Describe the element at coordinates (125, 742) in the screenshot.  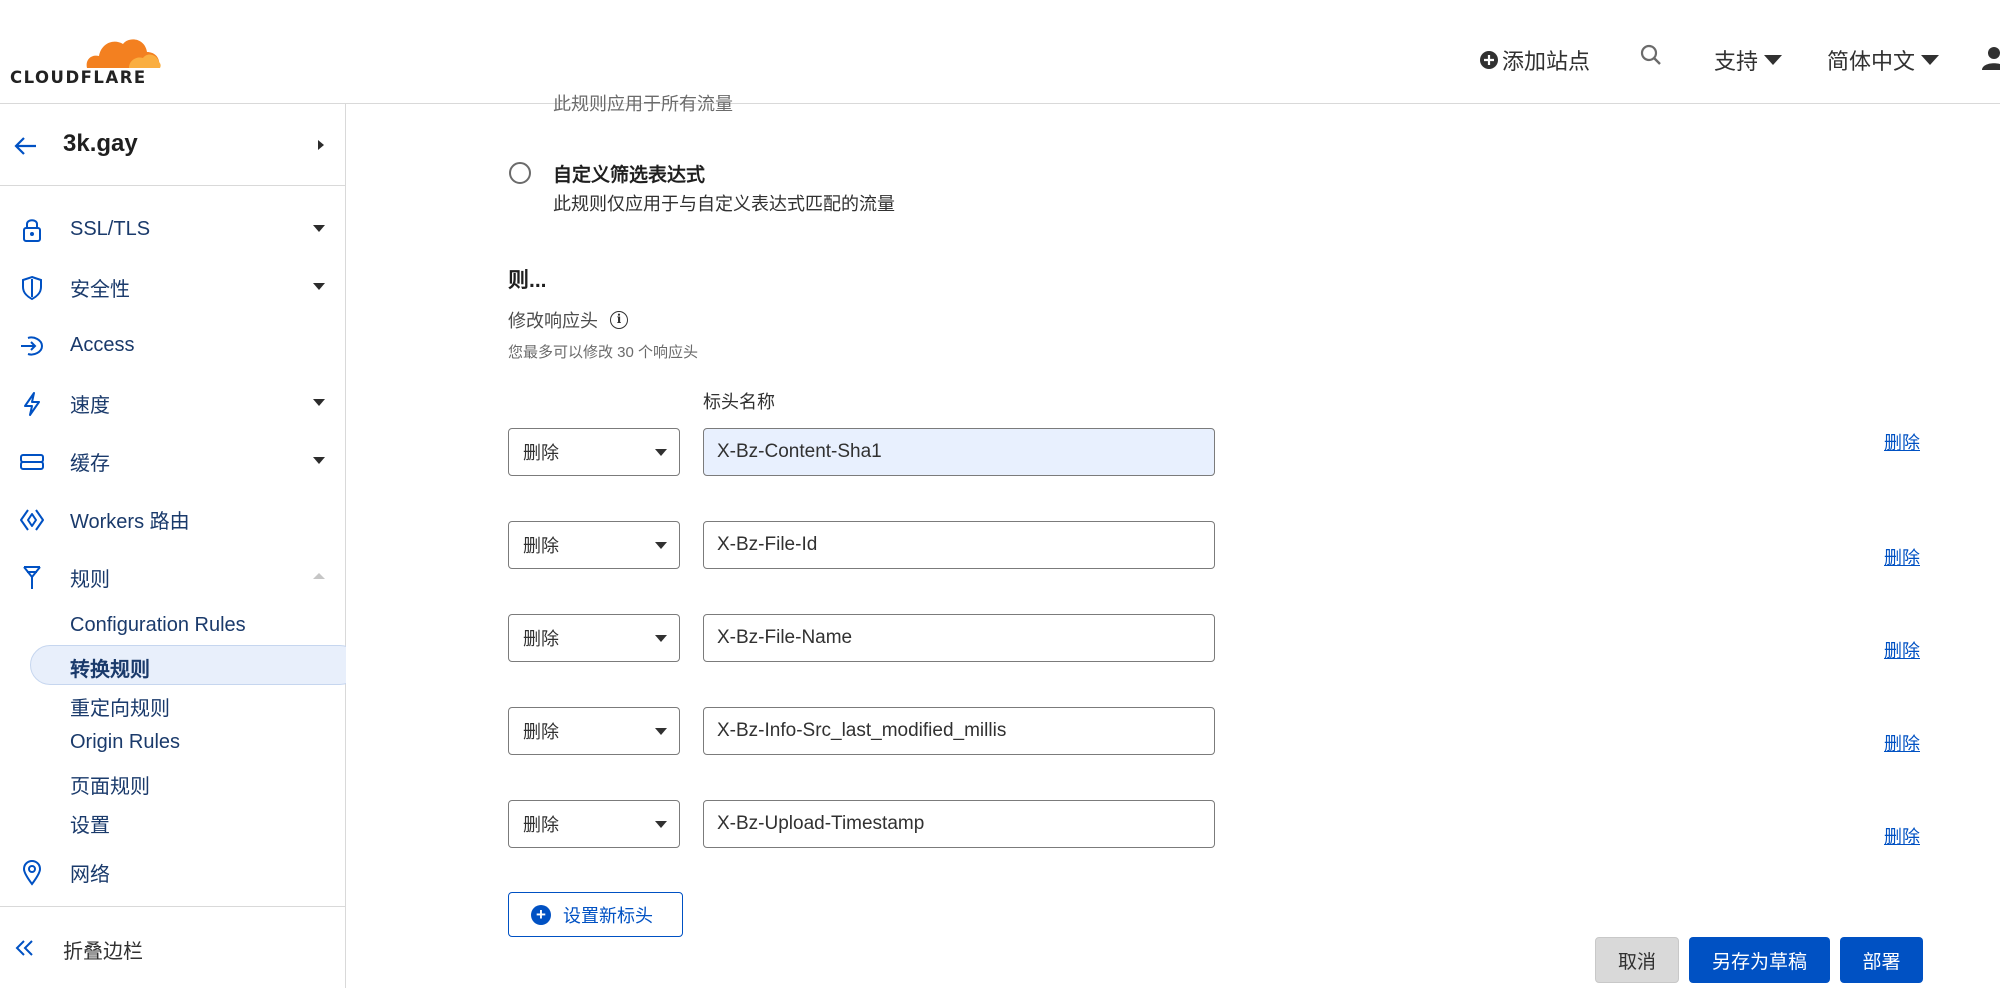
I see `sidebar-subitem-origin-rules: Origin Rules` at that location.